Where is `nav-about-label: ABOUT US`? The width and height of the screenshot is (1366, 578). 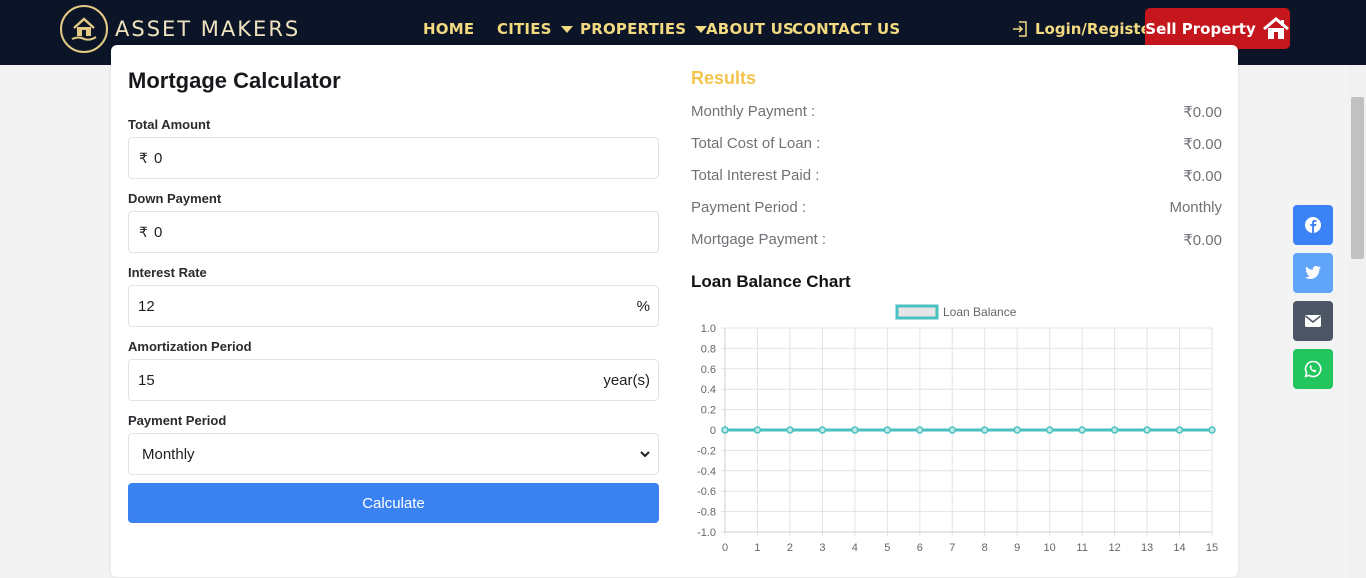 nav-about-label: ABOUT US is located at coordinates (750, 29).